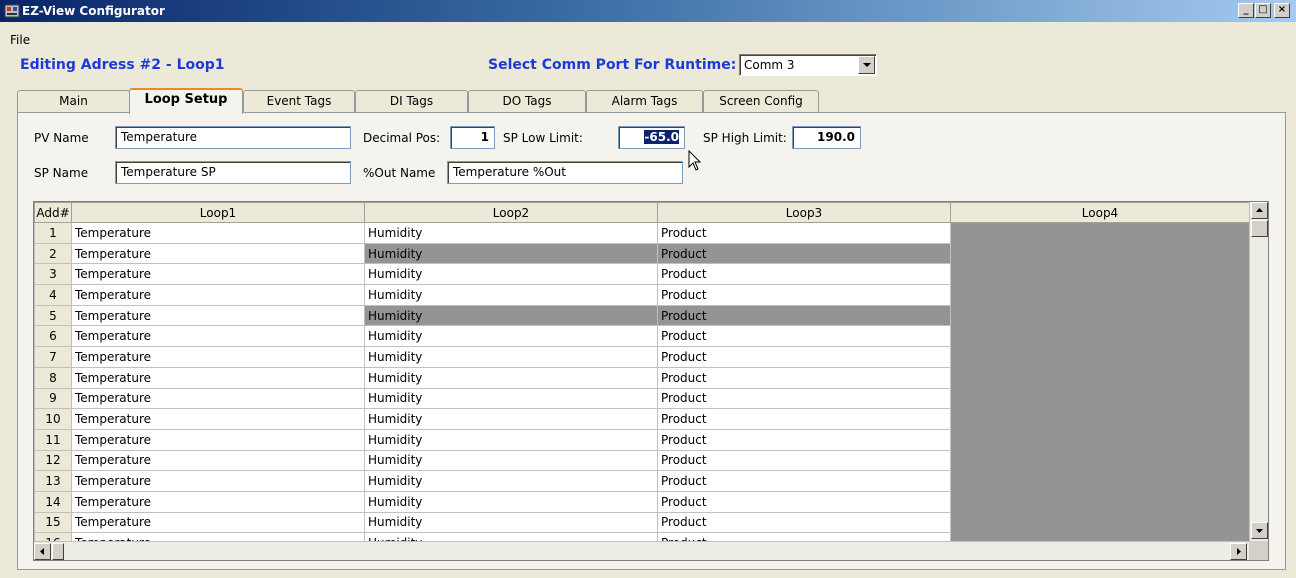 This screenshot has width=1296, height=578. I want to click on table-row: 14 Temperature Humidity Product, so click(642, 501).